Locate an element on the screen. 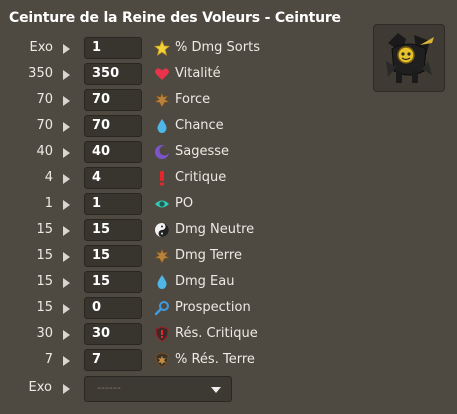  exo-stat-select: ------ is located at coordinates (158, 389).